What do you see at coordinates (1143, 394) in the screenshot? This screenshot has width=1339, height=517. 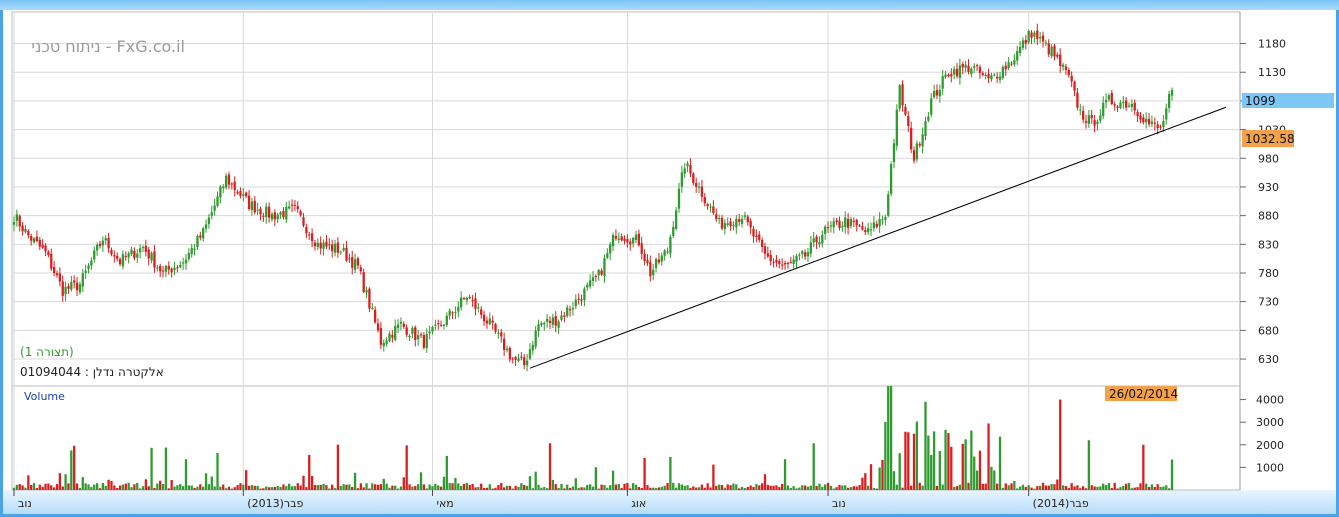 I see `date-value: 26/02/2014` at bounding box center [1143, 394].